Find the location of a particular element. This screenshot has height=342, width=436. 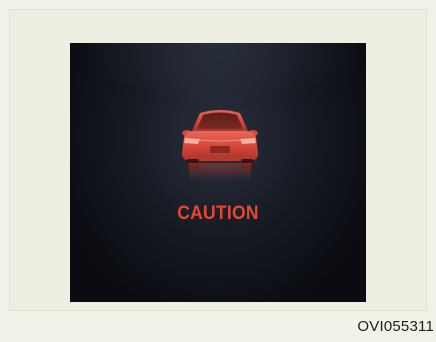

figure-code: OVI055311 is located at coordinates (395, 326).